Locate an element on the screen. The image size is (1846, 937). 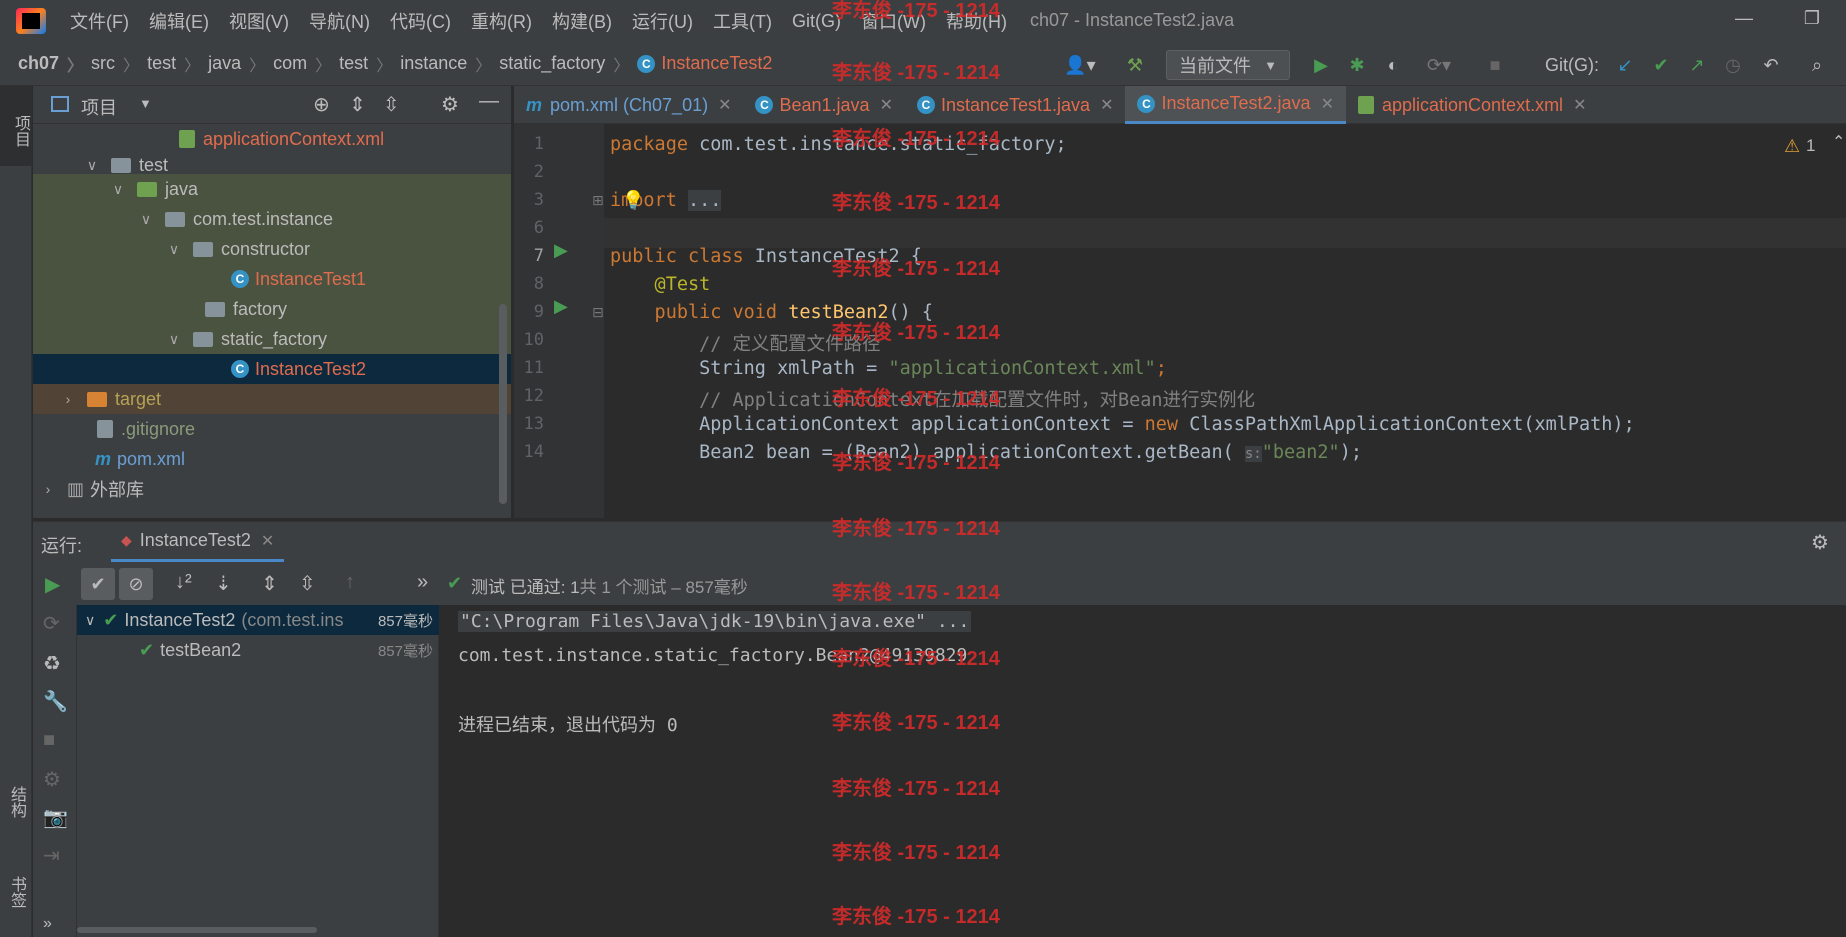
chevron-down-icon: ▼ is located at coordinates (145, 103).